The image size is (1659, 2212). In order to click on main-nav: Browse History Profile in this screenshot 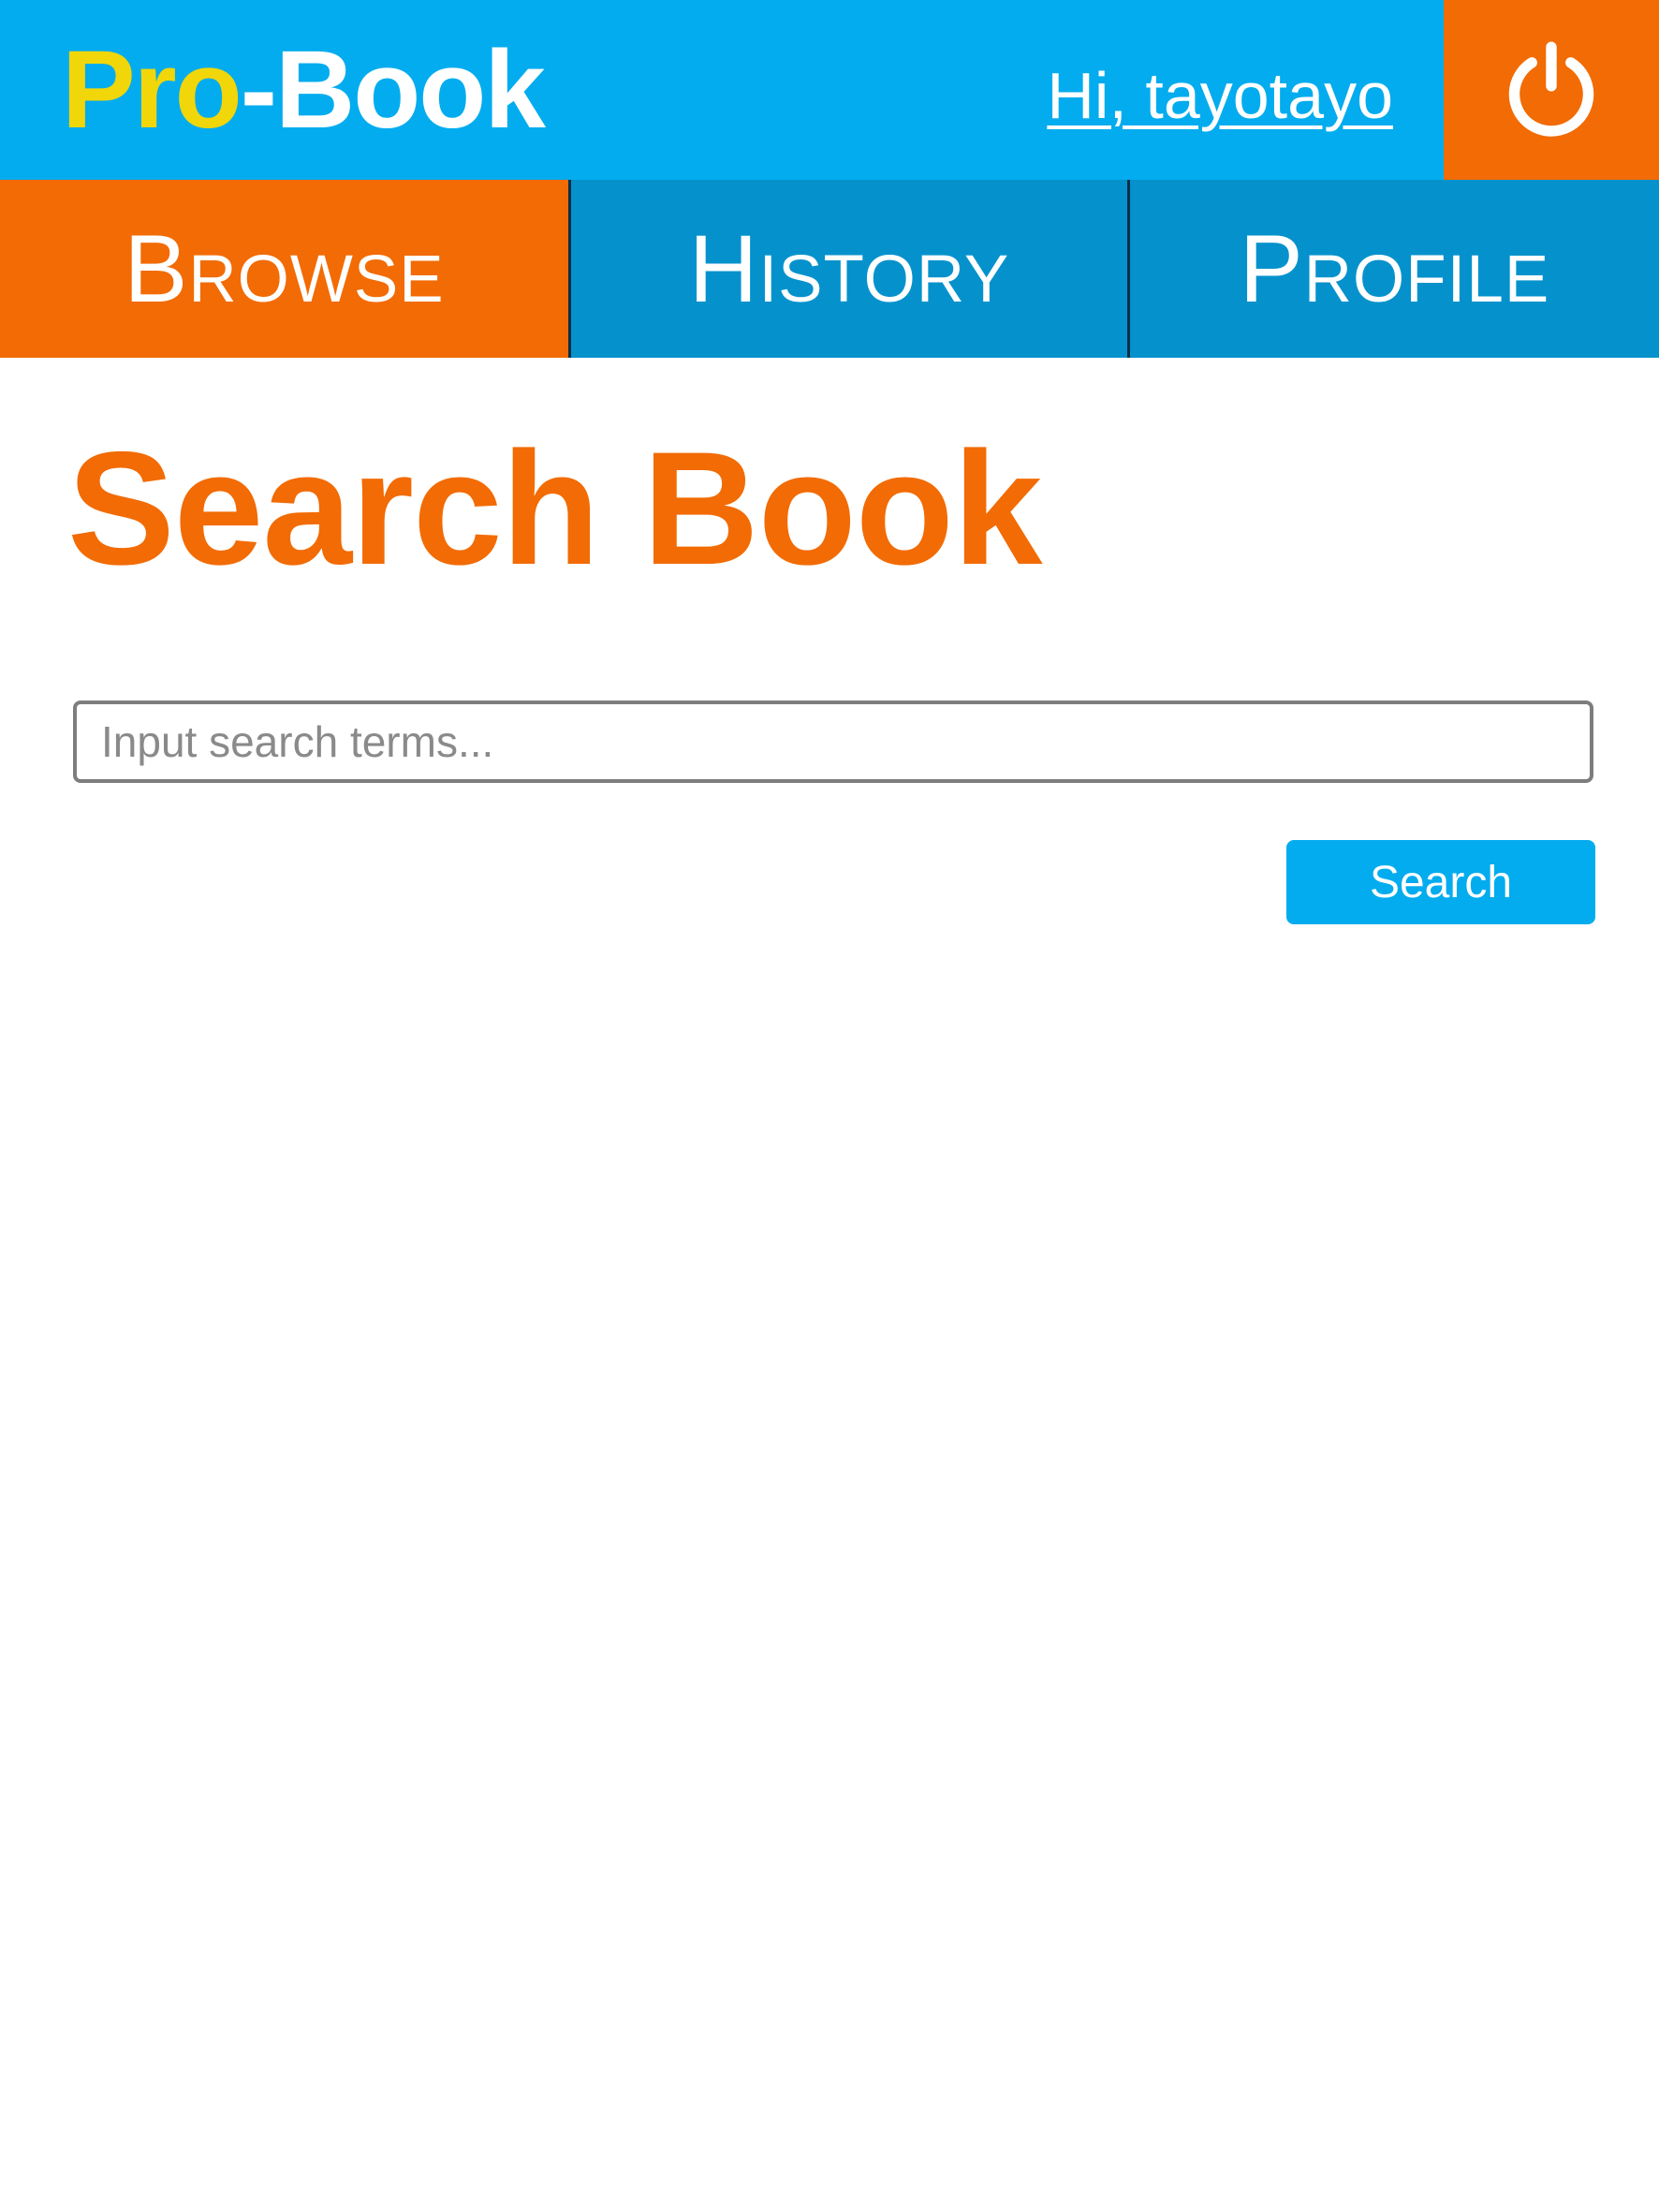, I will do `click(829, 269)`.